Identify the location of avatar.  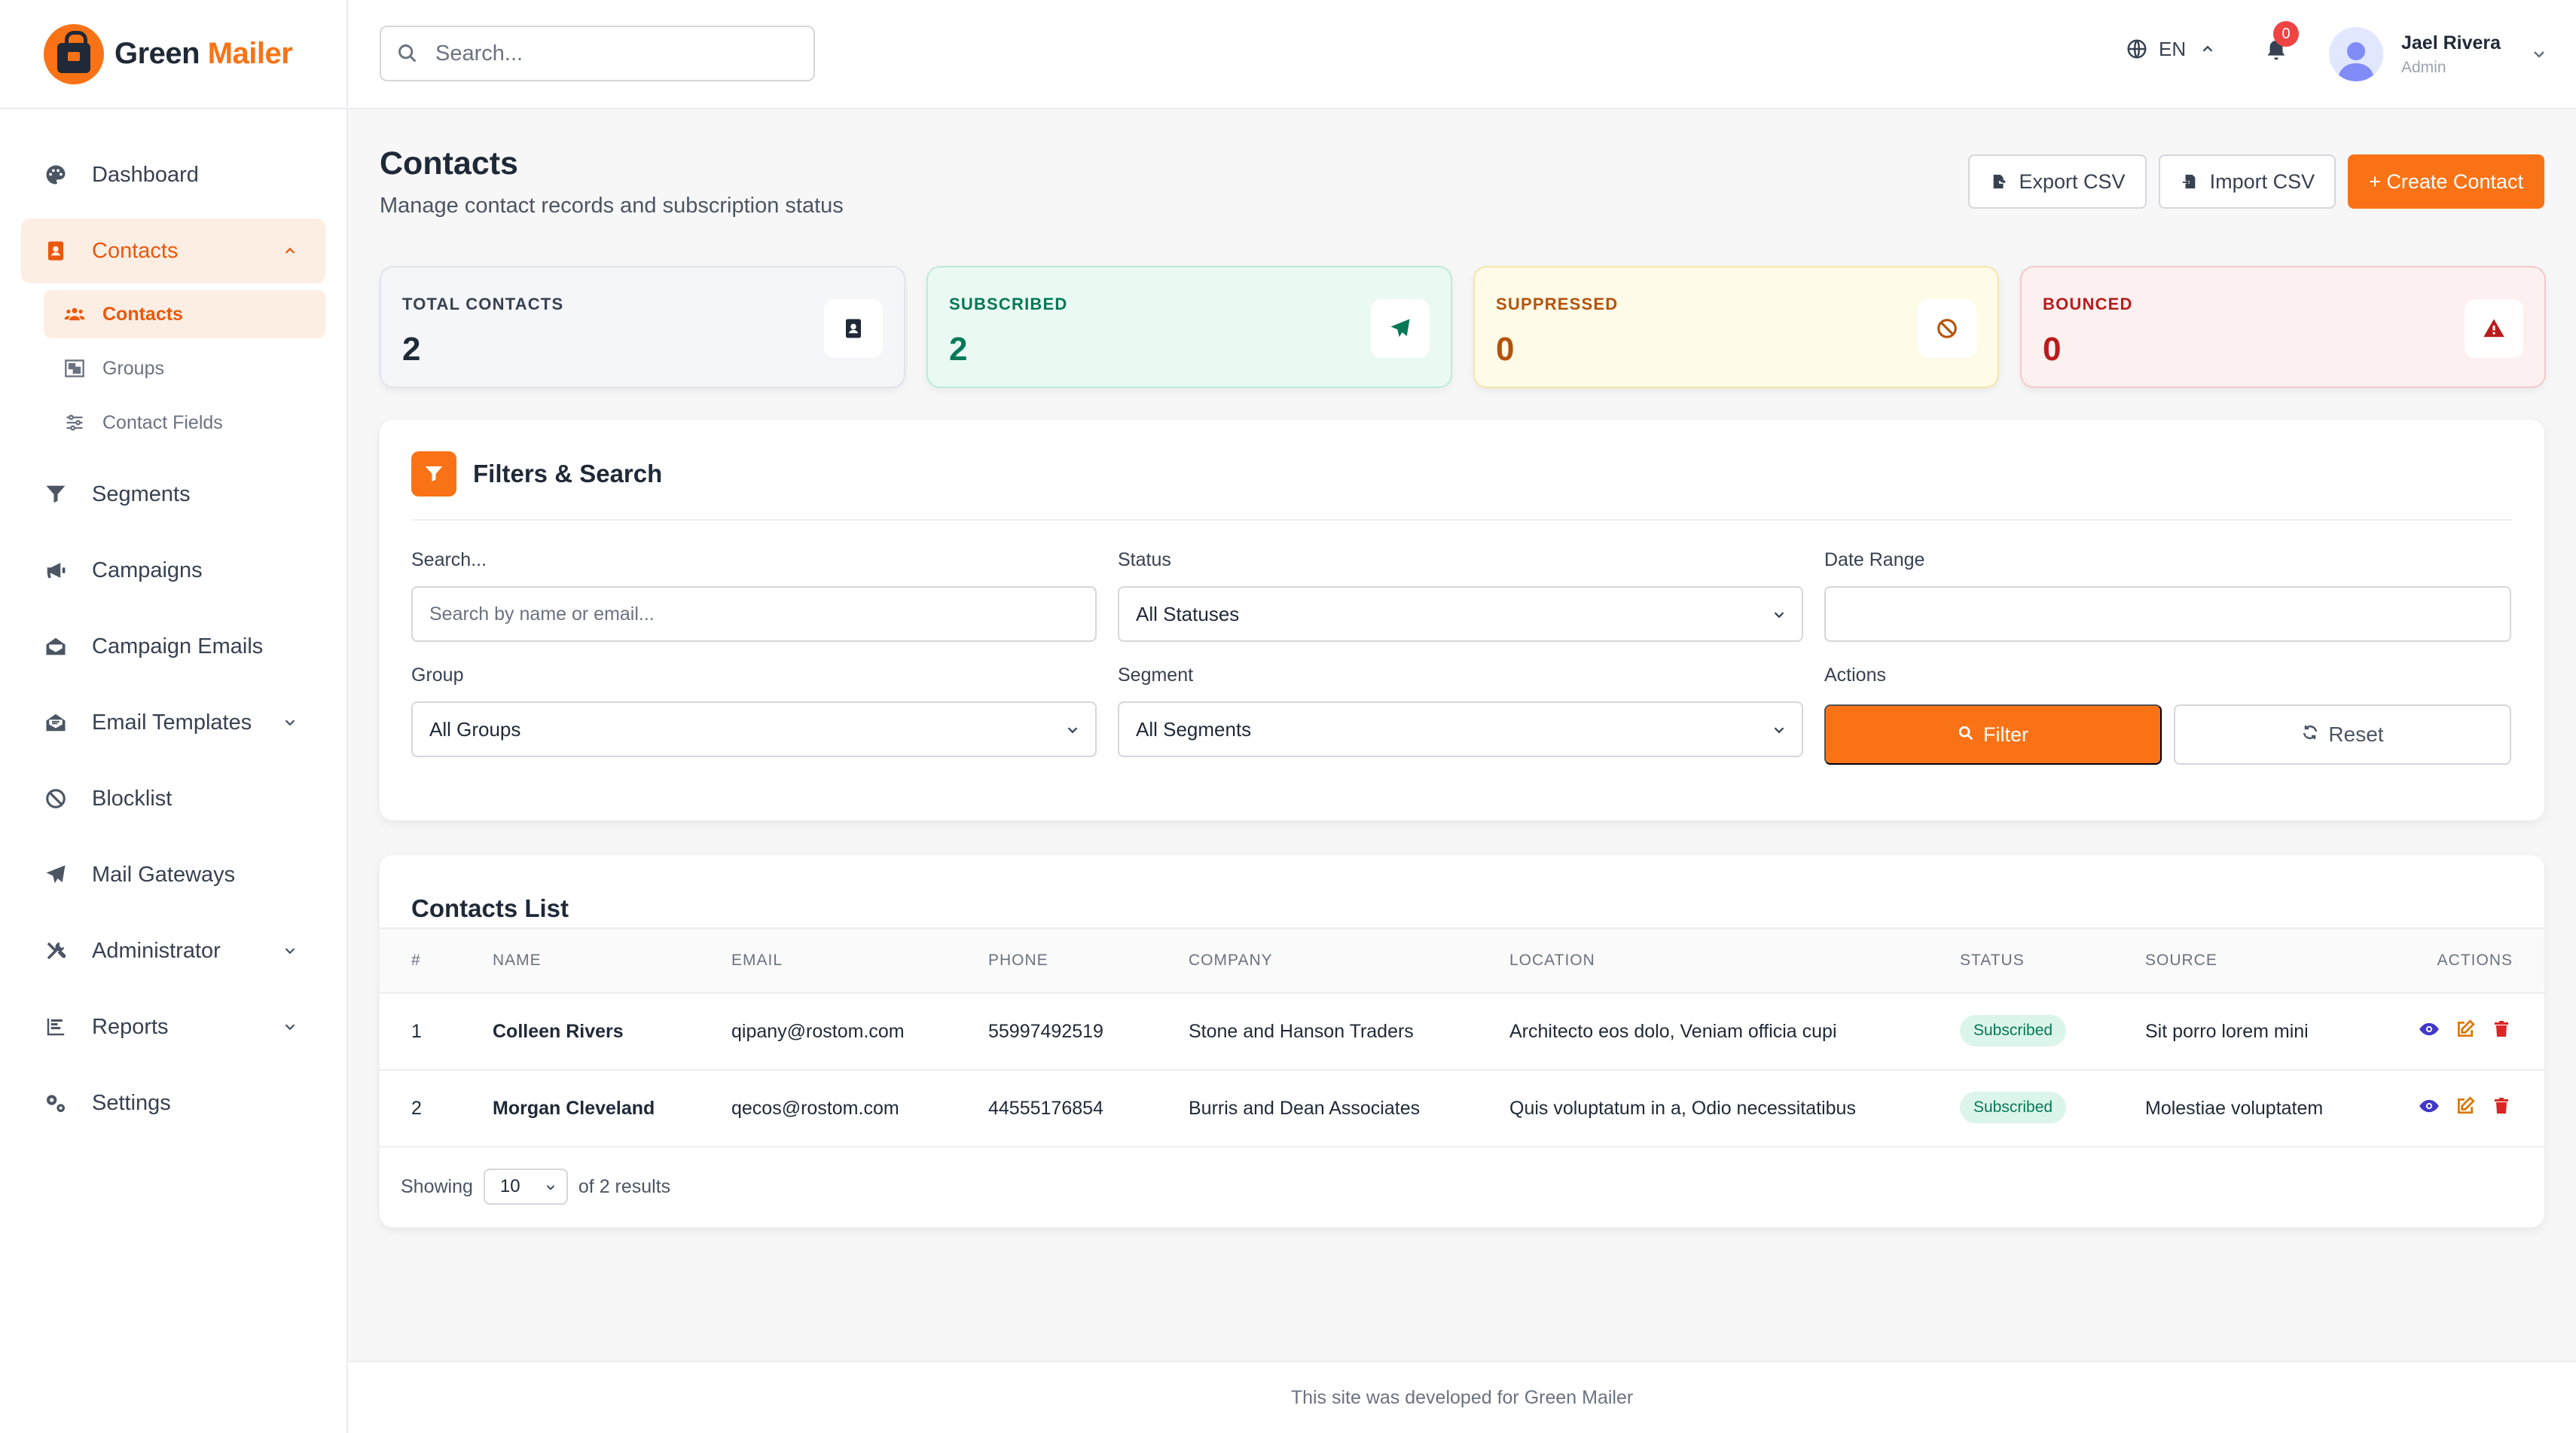
(2356, 54).